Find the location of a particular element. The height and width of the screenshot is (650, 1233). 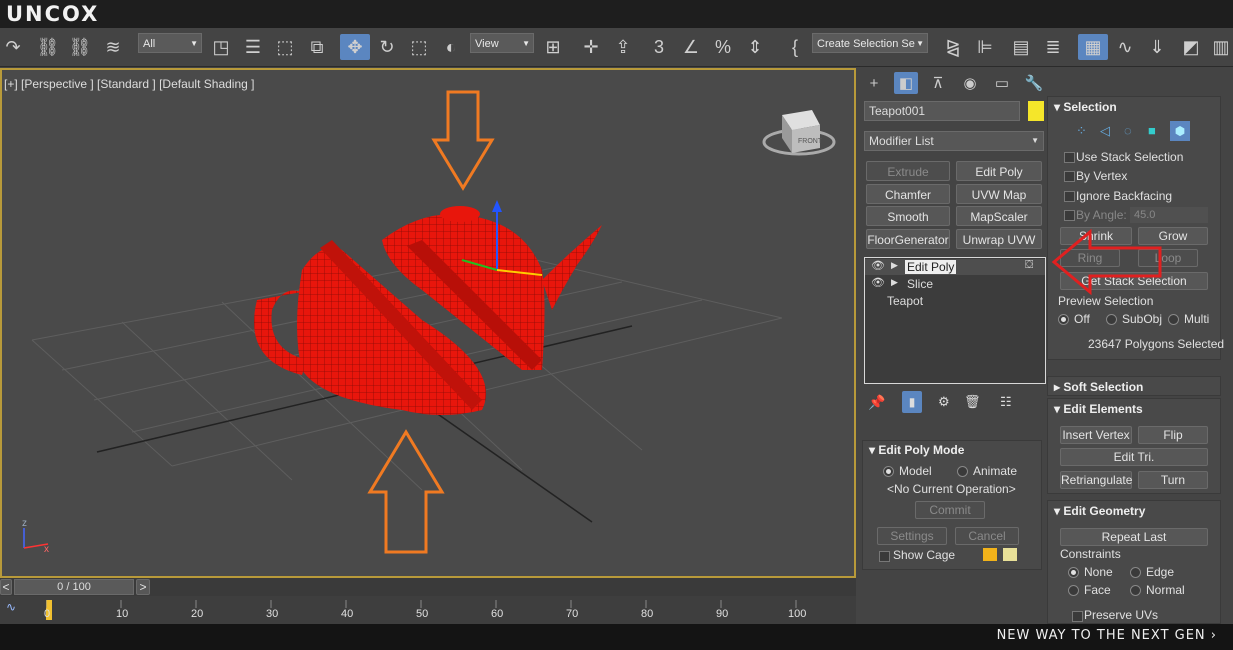

preserve-uvs-checkbox is located at coordinates (1077, 616).